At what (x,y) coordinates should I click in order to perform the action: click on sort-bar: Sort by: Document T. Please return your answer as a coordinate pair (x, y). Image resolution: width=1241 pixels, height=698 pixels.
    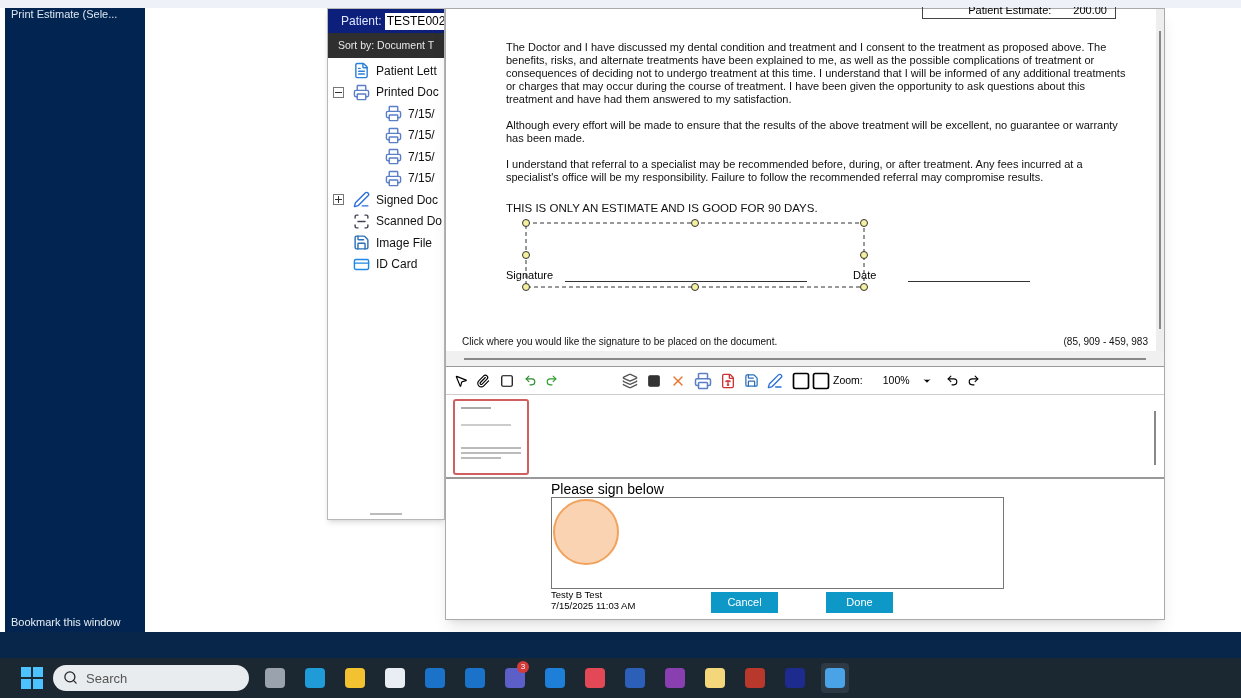
    Looking at the image, I should click on (386, 45).